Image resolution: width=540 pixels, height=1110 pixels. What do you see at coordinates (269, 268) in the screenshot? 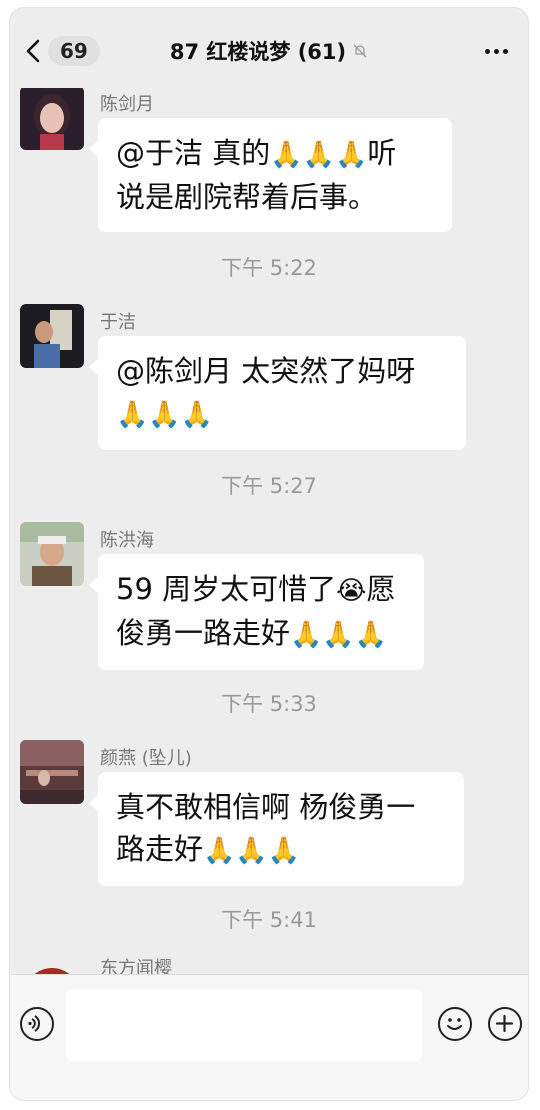
I see `timestamp: 下午 5:22` at bounding box center [269, 268].